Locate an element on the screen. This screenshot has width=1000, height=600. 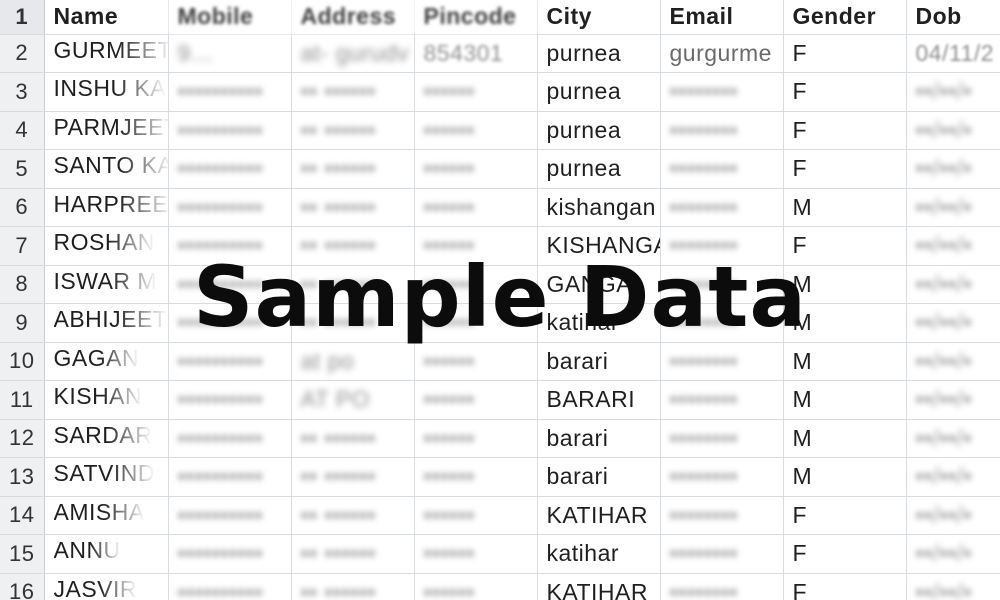
cell-name: ABHIJEET is located at coordinates (106, 323).